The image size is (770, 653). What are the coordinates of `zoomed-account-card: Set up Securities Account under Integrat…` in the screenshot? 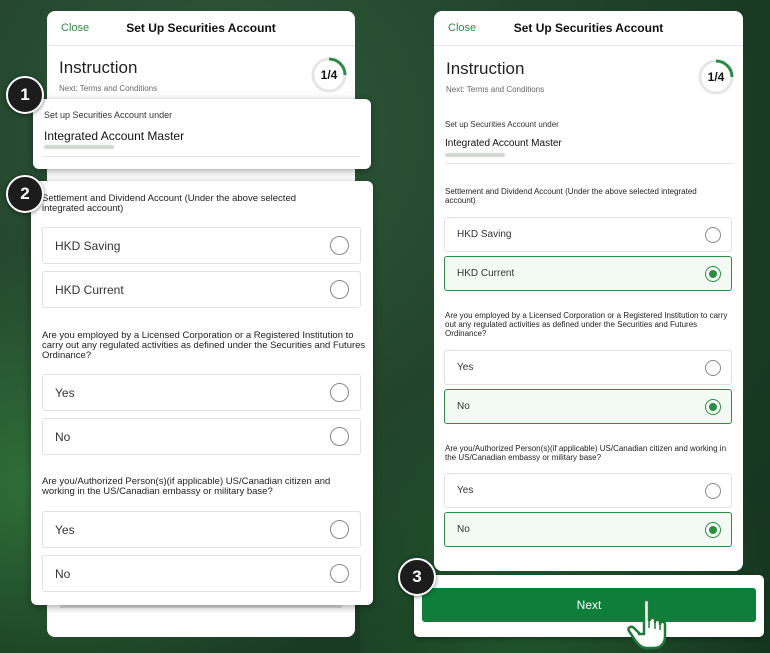 It's located at (202, 134).